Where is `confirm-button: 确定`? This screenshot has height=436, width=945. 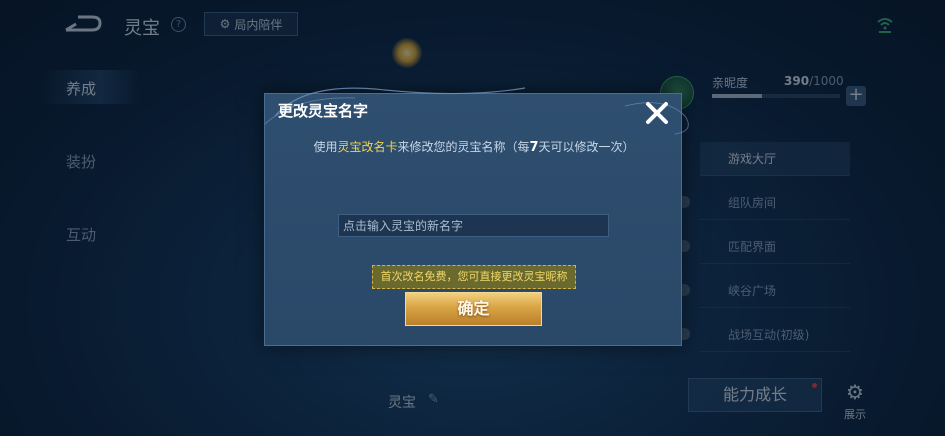
confirm-button: 确定 is located at coordinates (473, 309).